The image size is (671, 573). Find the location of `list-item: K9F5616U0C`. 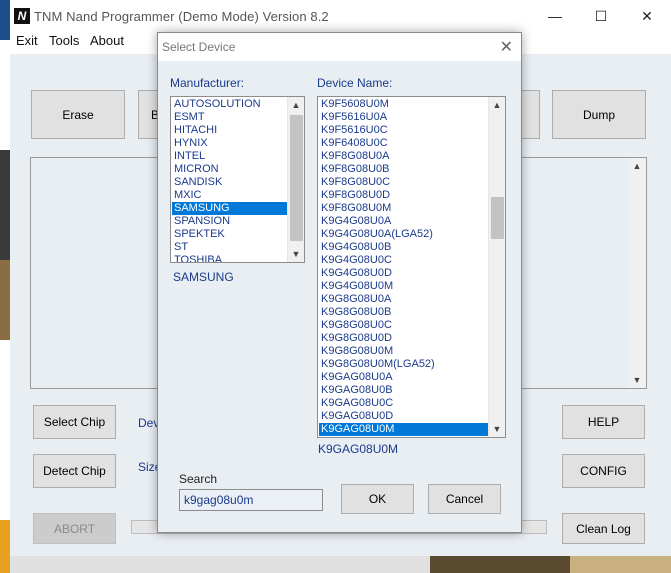

list-item: K9F5616U0C is located at coordinates (403, 130).